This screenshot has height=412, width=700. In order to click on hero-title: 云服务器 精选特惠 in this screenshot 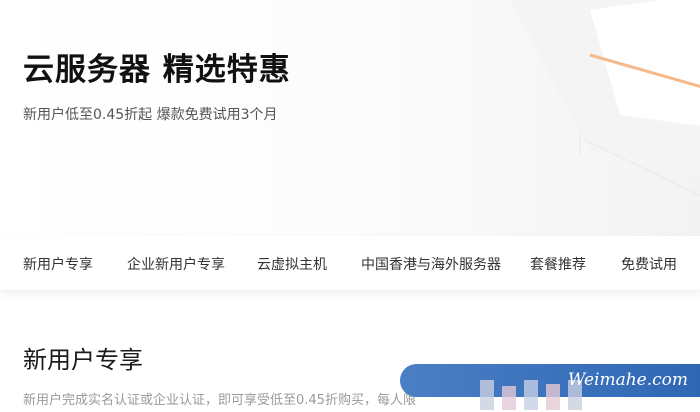, I will do `click(157, 70)`.